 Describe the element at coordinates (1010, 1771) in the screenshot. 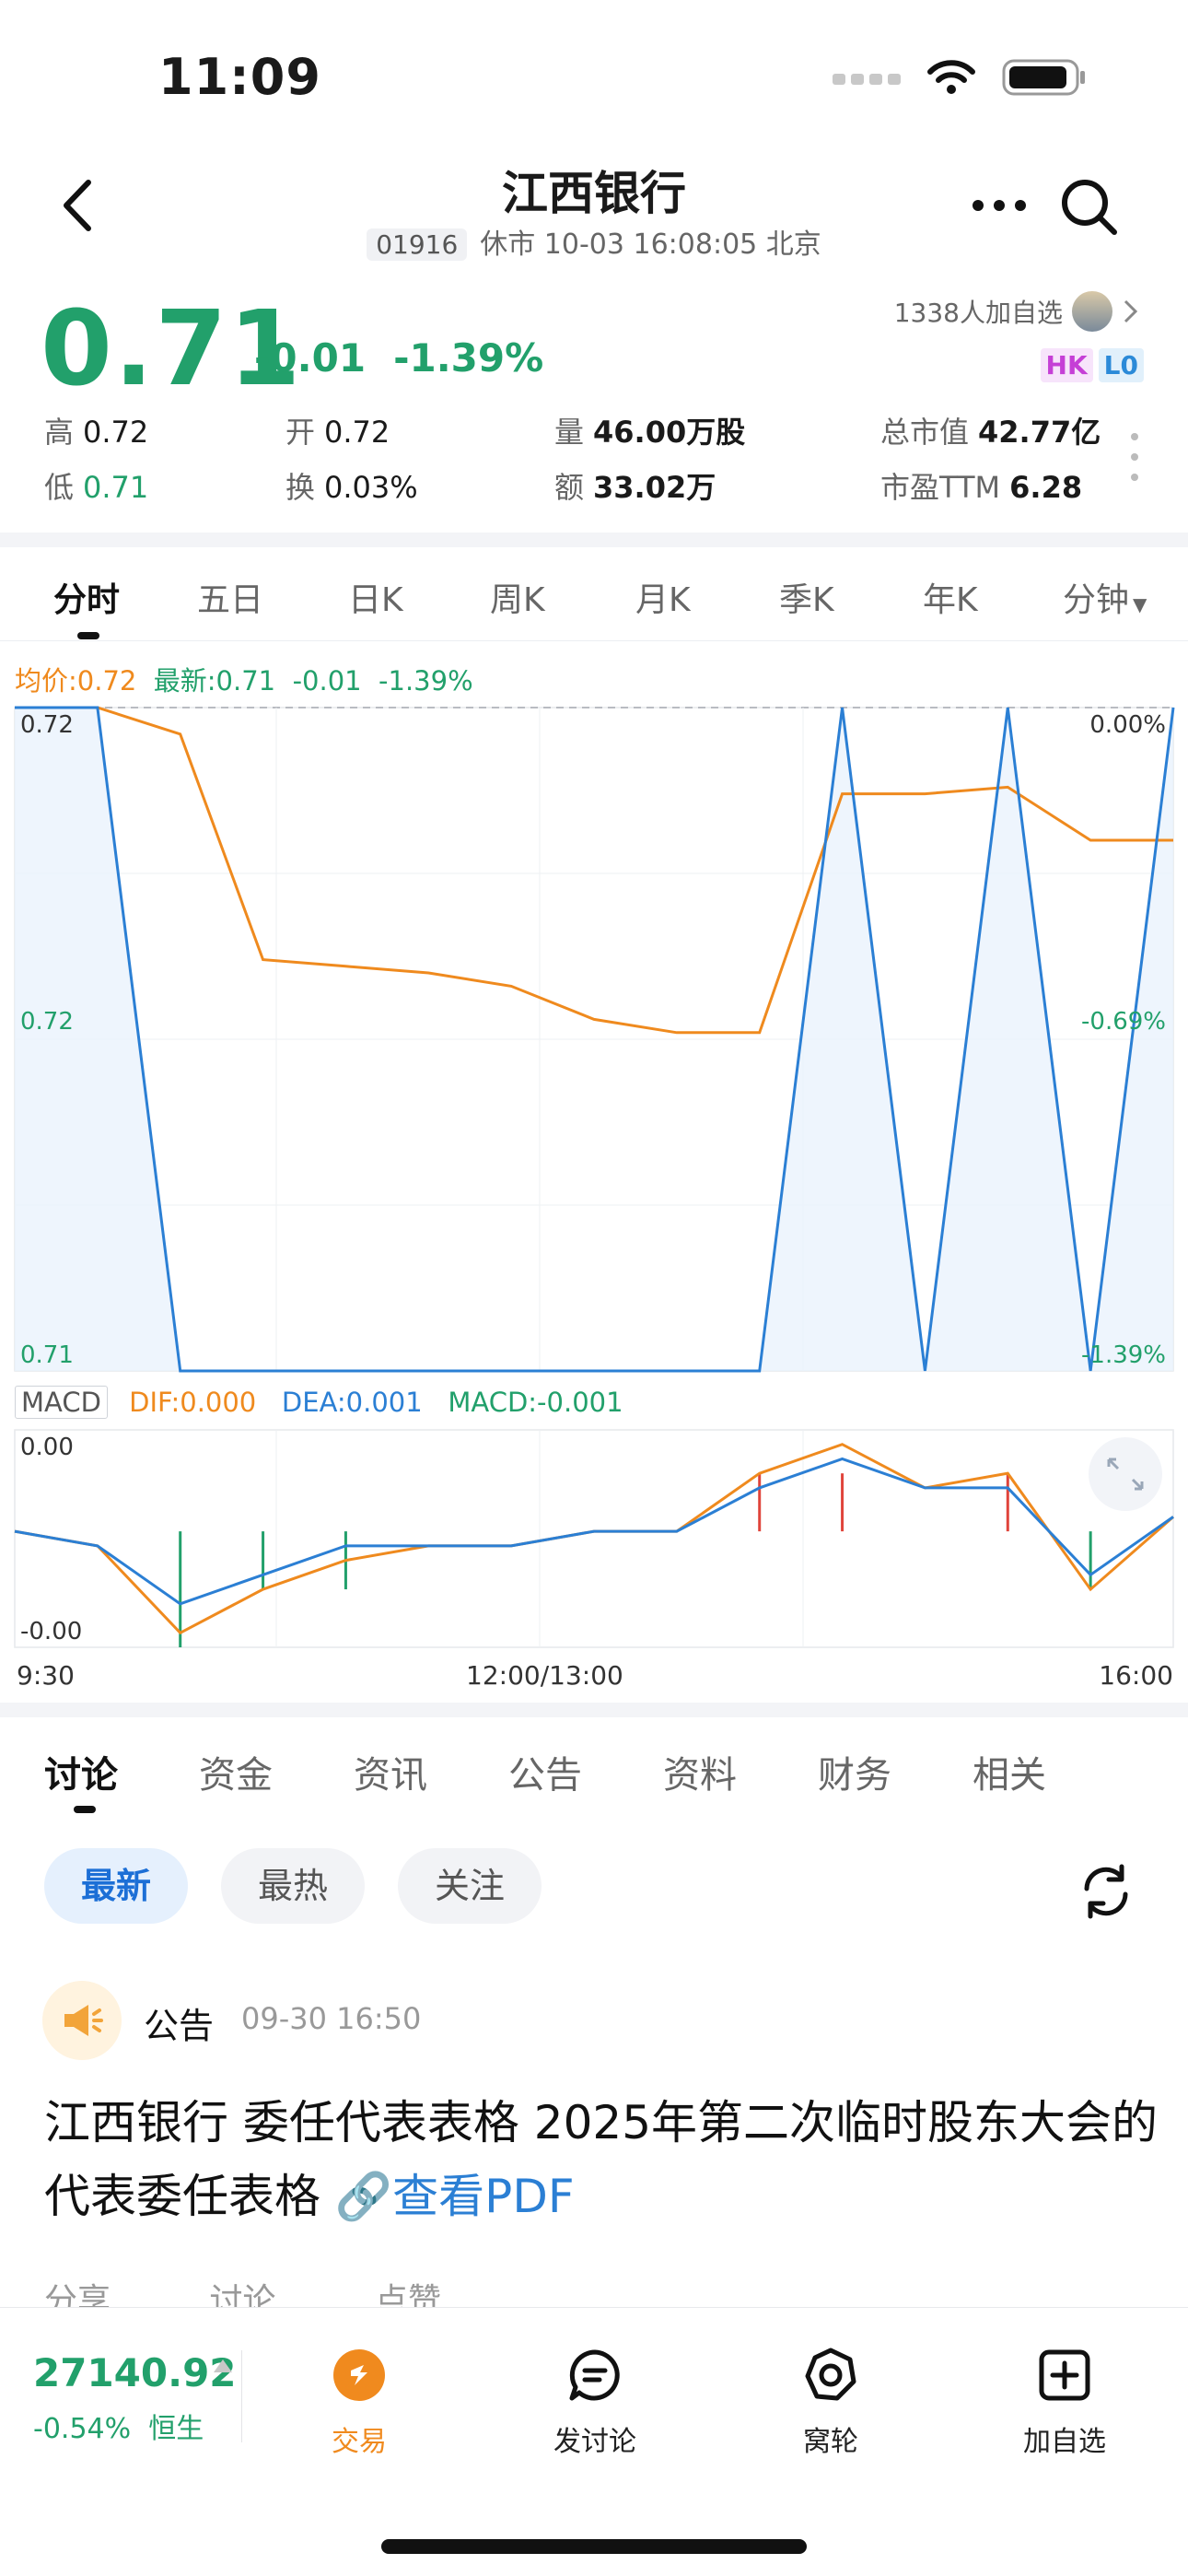

I see `tab-related: 相关` at that location.